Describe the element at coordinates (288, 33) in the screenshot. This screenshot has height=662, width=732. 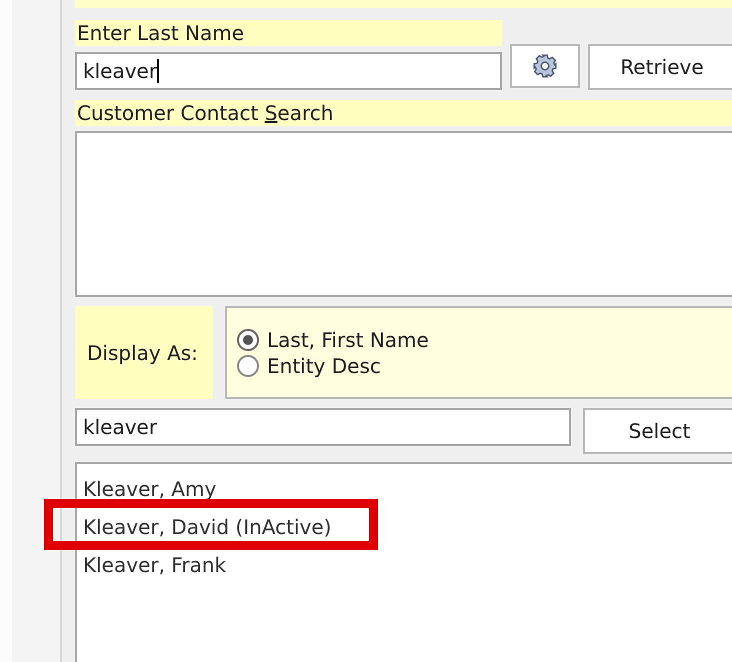
I see `field-label: Enter Last Name` at that location.